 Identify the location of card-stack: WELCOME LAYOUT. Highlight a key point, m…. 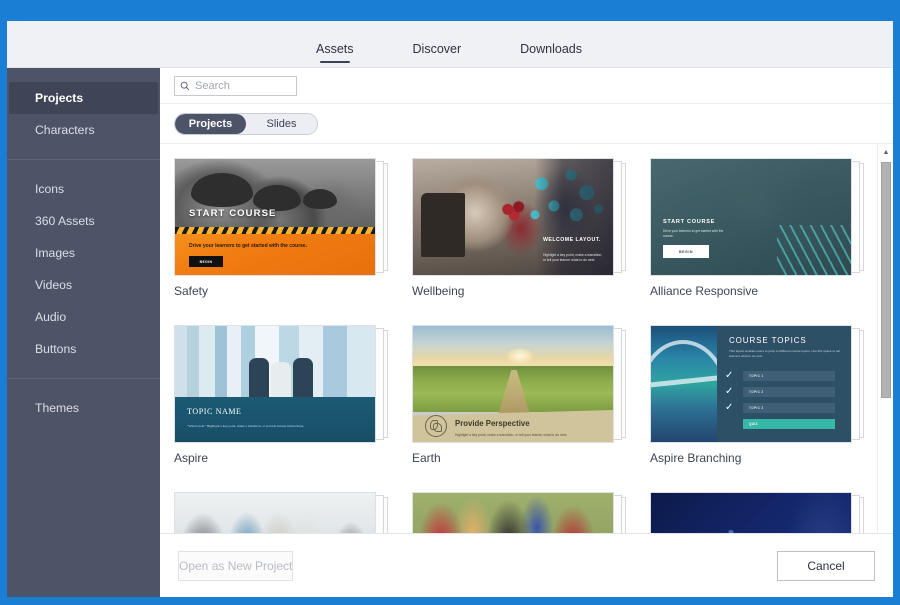
(519, 217).